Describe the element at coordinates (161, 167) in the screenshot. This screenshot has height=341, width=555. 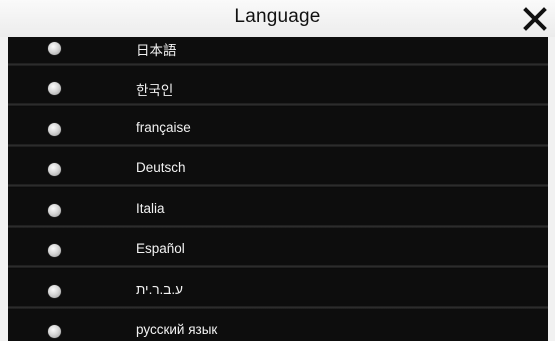
I see `language-label: Deutsch` at that location.